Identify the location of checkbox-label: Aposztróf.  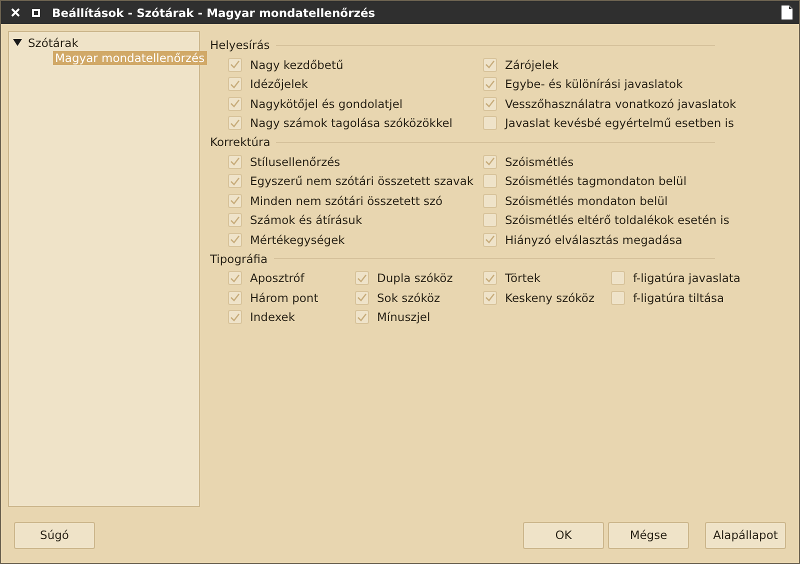
(277, 278).